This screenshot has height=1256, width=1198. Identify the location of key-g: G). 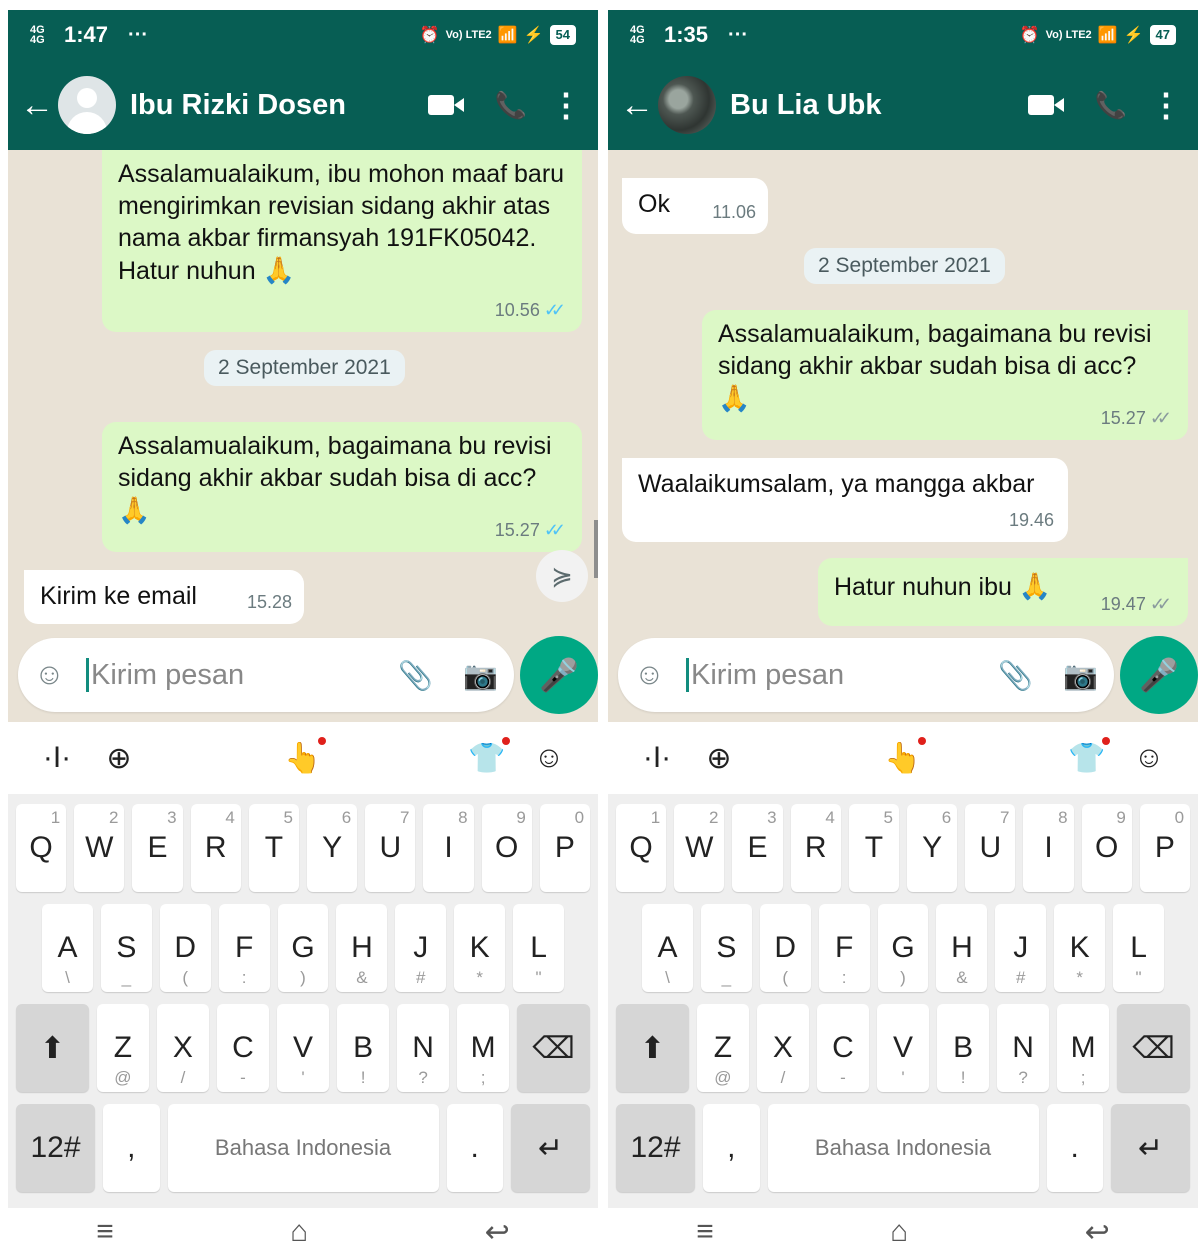
(303, 948).